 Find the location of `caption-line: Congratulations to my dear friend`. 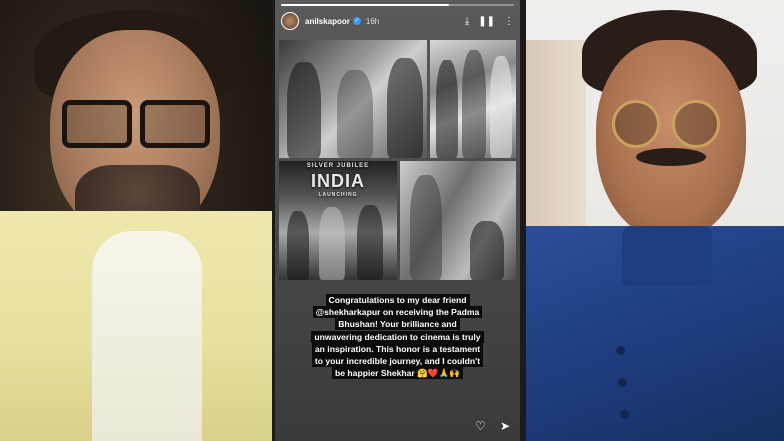

caption-line: Congratulations to my dear friend is located at coordinates (397, 300).